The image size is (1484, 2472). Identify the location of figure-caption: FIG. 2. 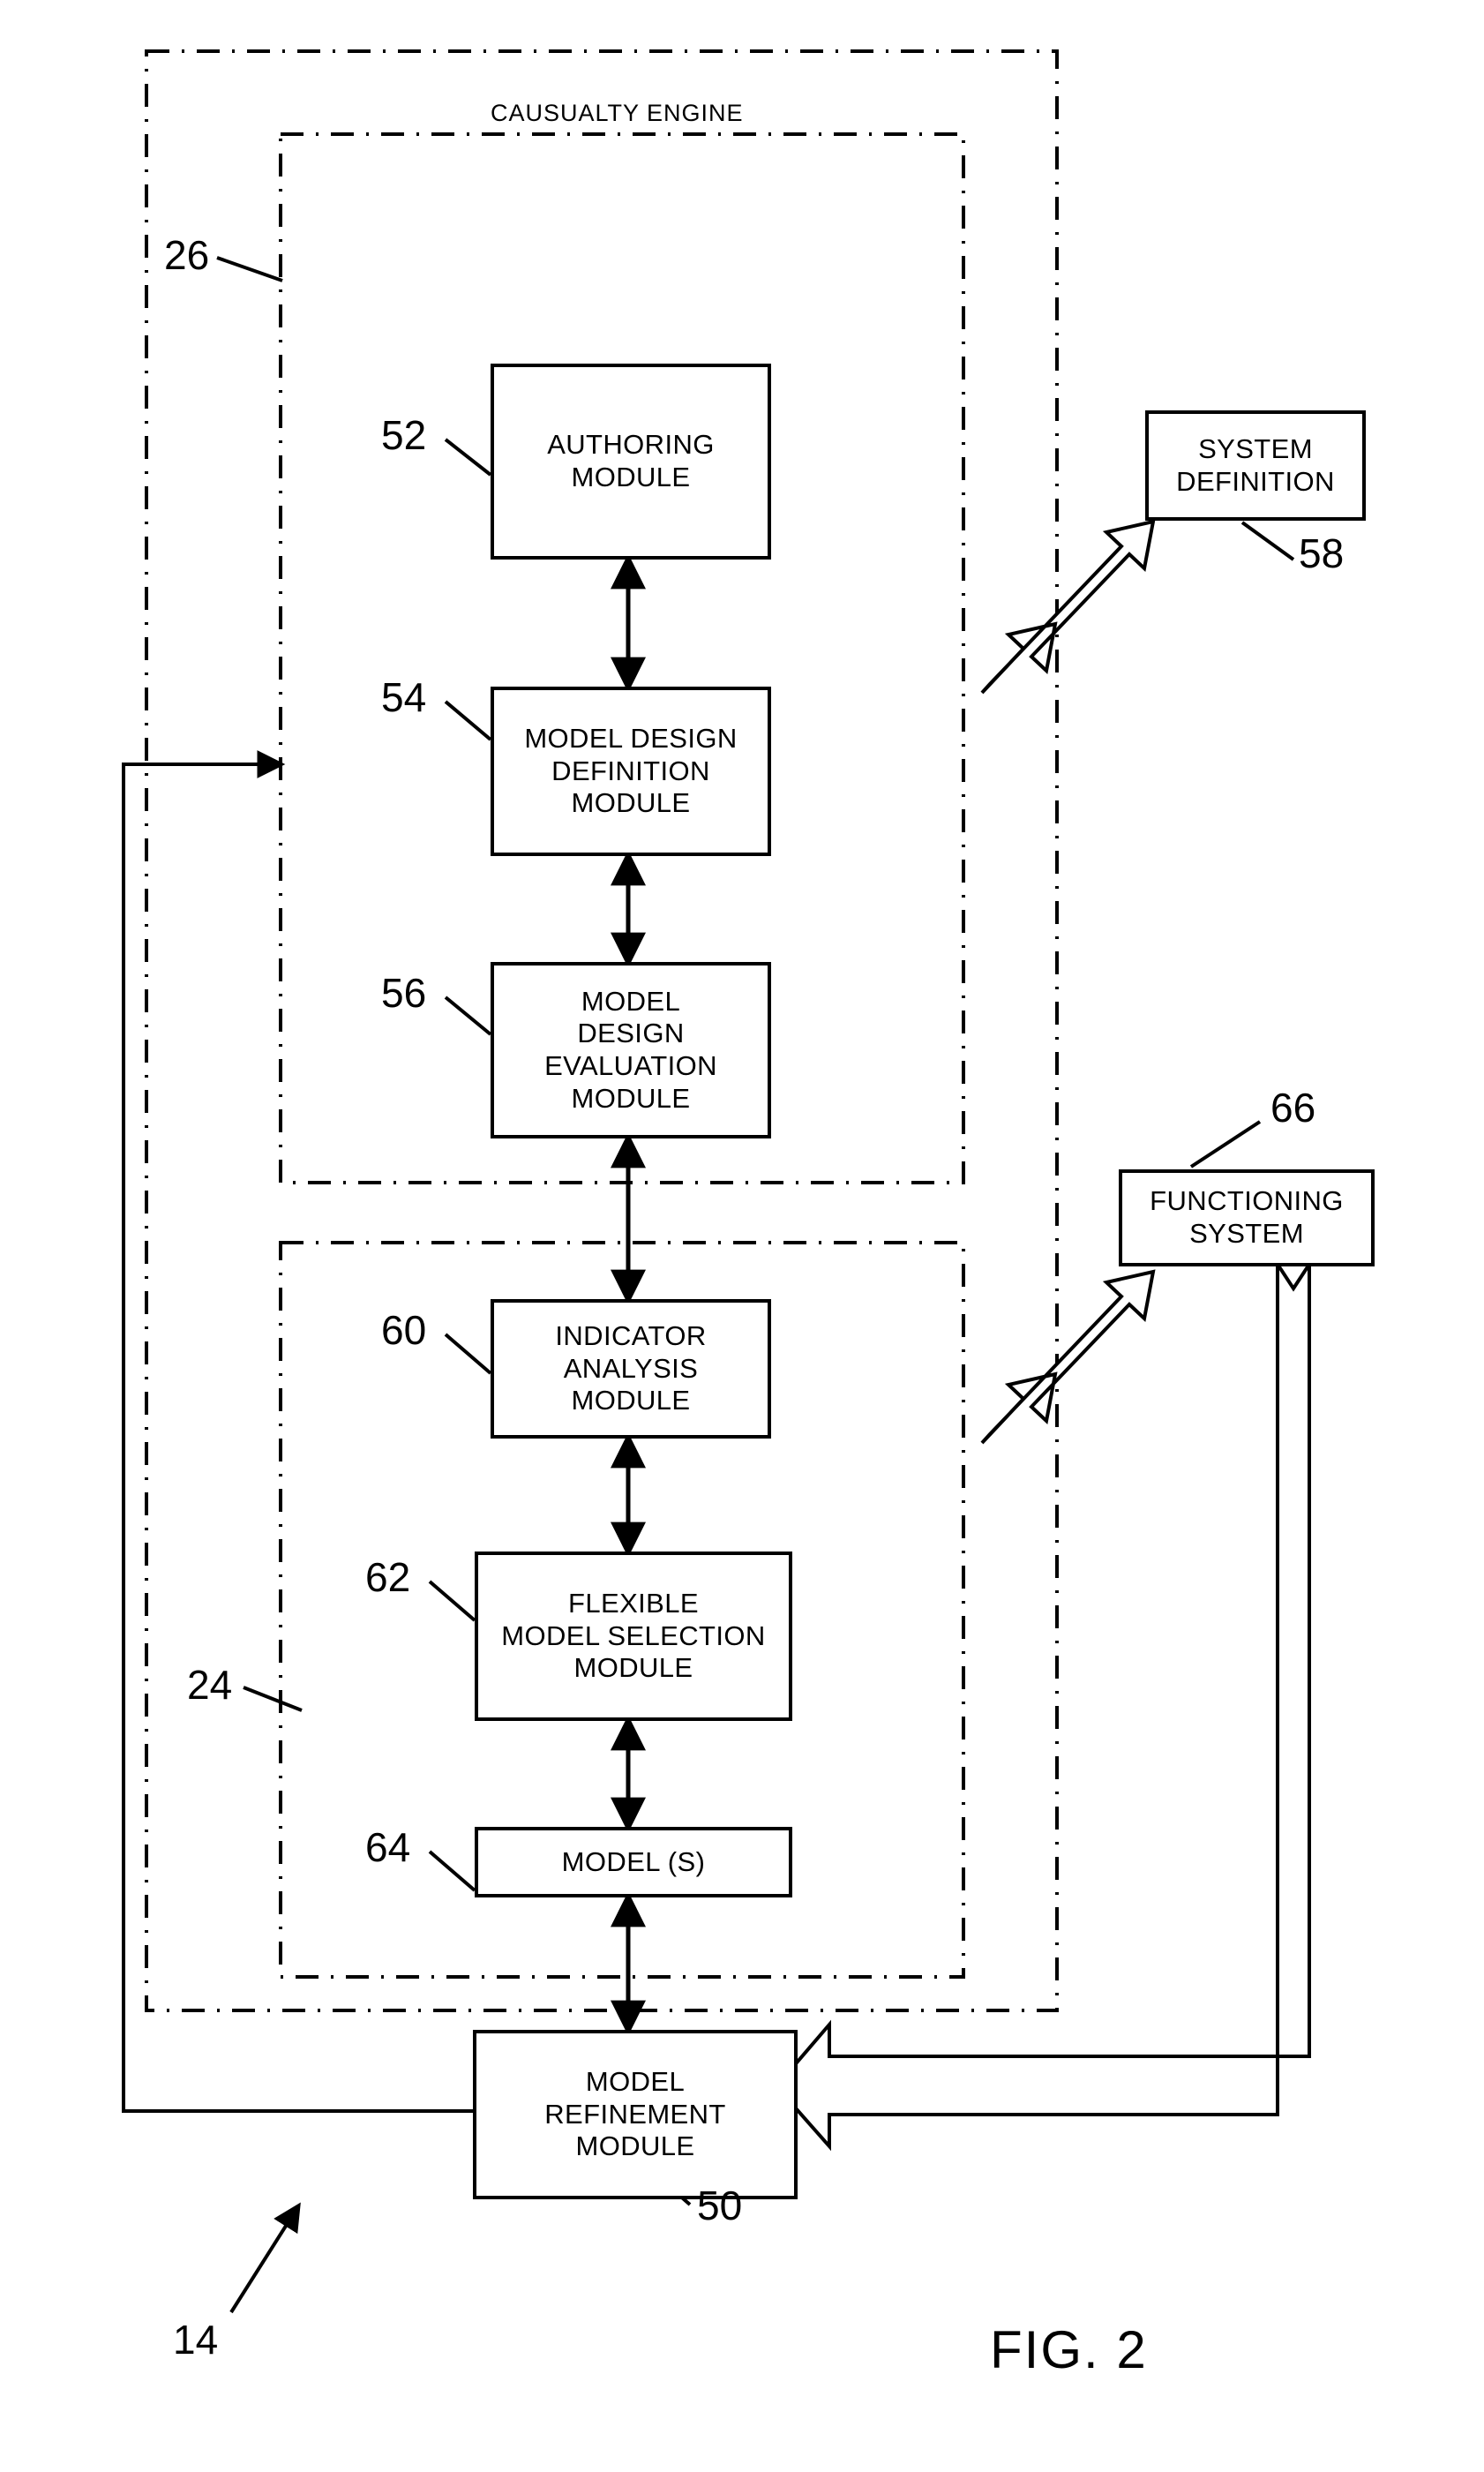
(1069, 2349).